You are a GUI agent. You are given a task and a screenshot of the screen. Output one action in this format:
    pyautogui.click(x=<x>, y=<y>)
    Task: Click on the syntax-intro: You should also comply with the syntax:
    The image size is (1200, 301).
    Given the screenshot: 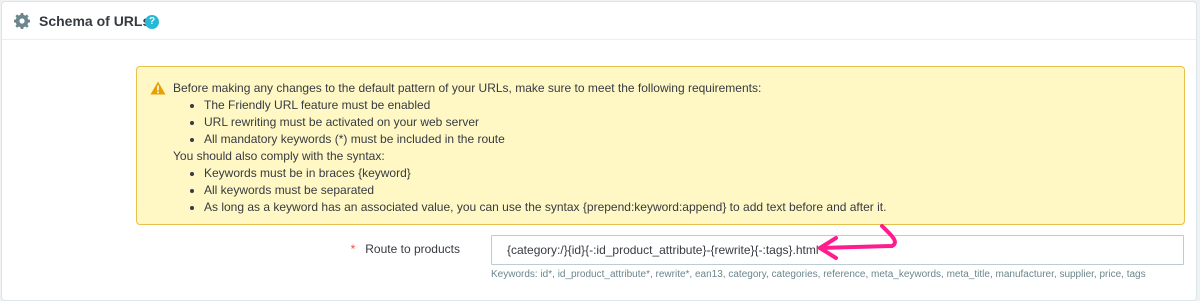 What is the action you would take?
    pyautogui.click(x=279, y=156)
    